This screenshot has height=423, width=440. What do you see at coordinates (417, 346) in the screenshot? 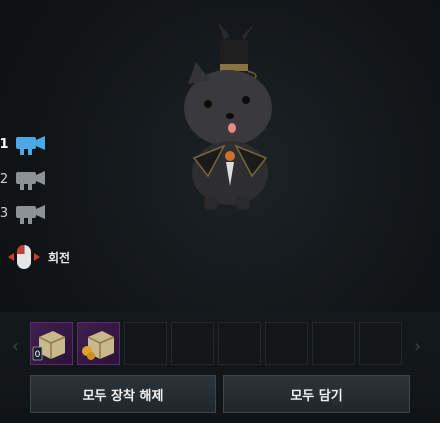
I see `scroll-right-arrow-icon: ›` at bounding box center [417, 346].